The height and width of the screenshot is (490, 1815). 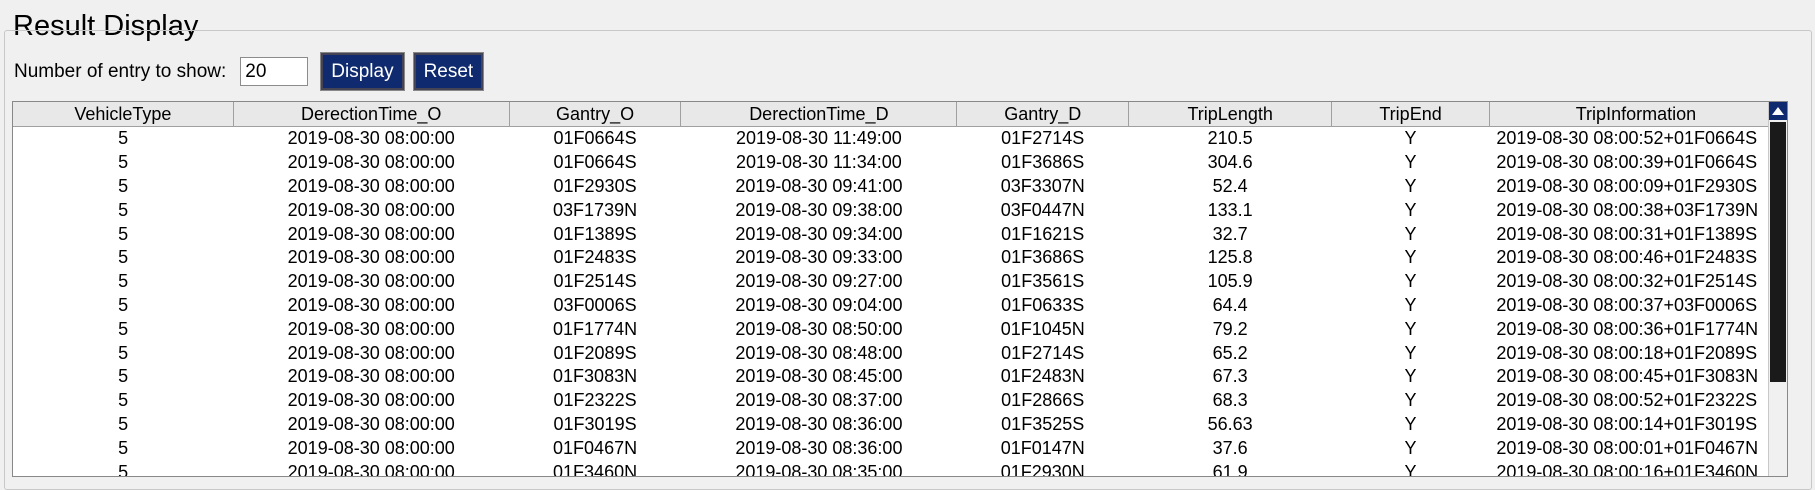 What do you see at coordinates (1627, 281) in the screenshot?
I see `table-cell: 2019-08-30 08:00:32+01F2514S` at bounding box center [1627, 281].